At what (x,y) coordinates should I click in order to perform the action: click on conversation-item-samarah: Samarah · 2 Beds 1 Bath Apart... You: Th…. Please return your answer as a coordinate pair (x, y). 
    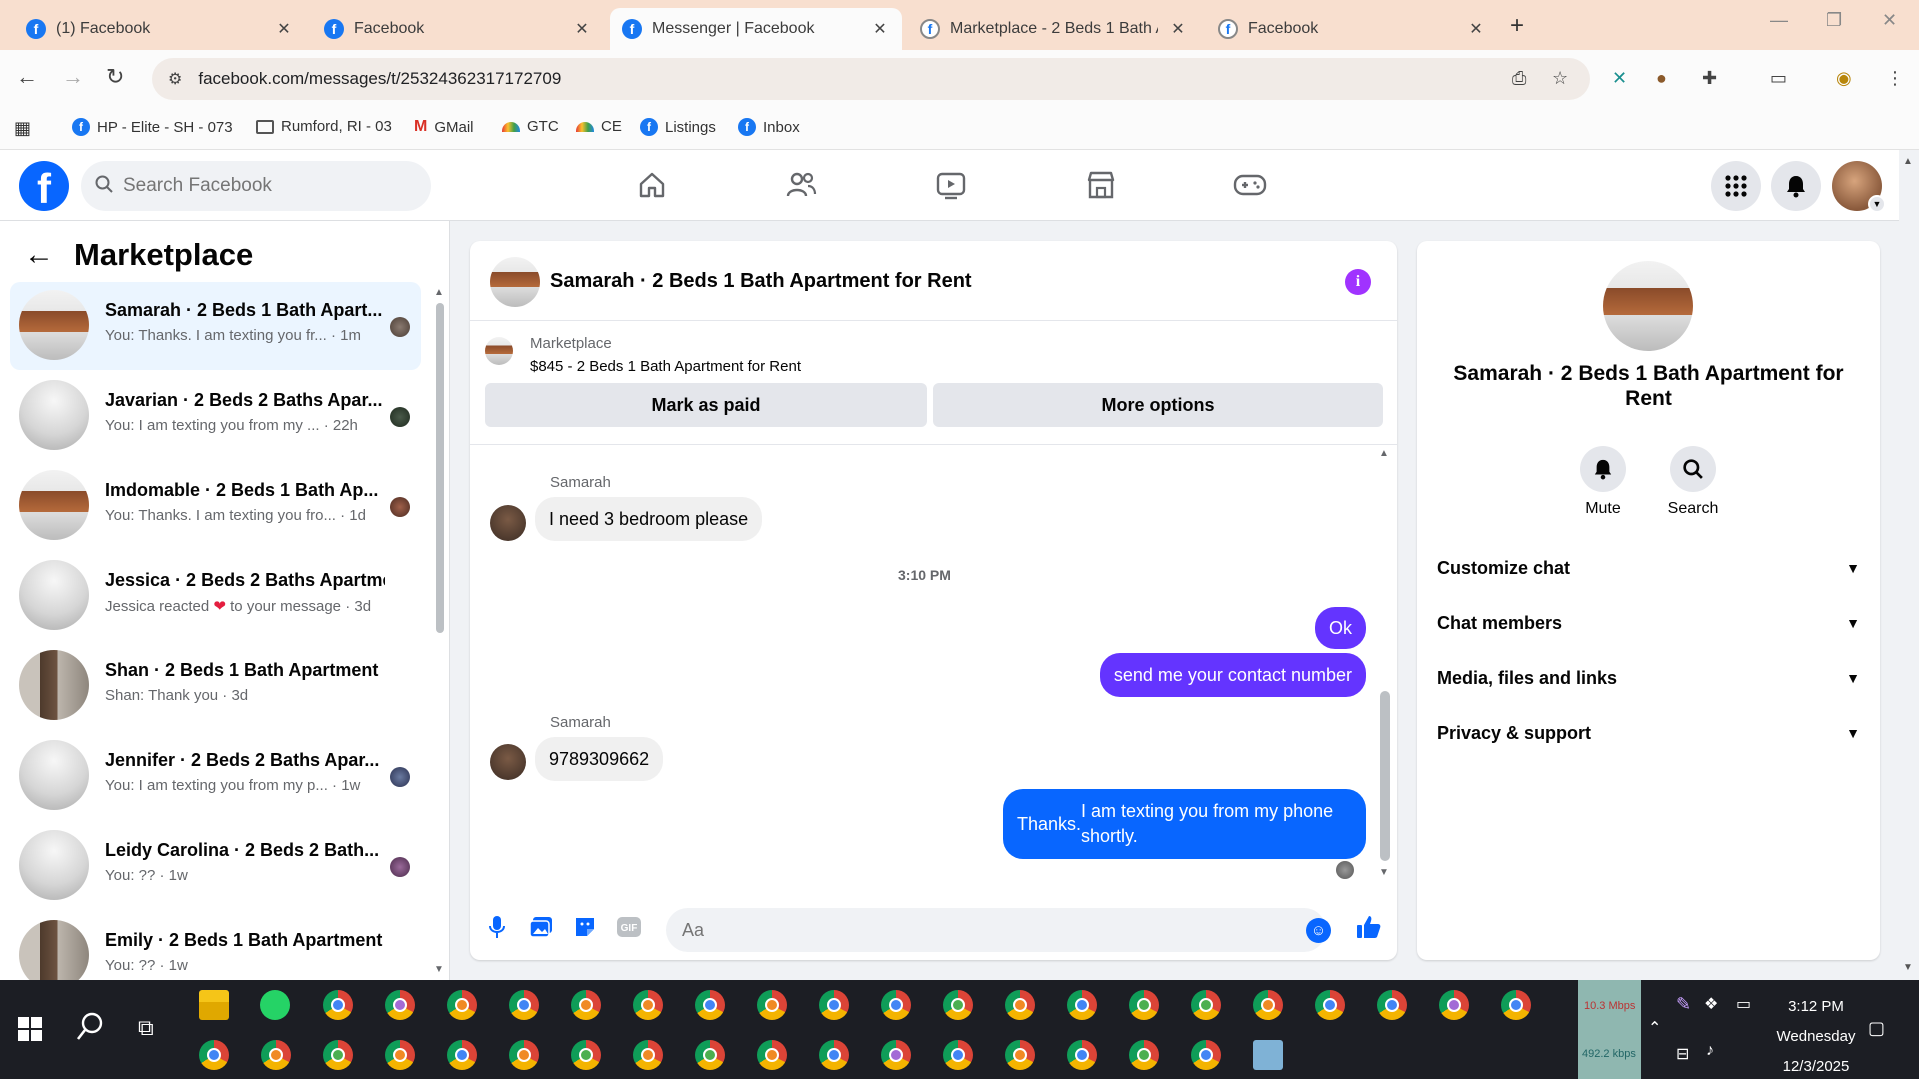
    Looking at the image, I should click on (215, 326).